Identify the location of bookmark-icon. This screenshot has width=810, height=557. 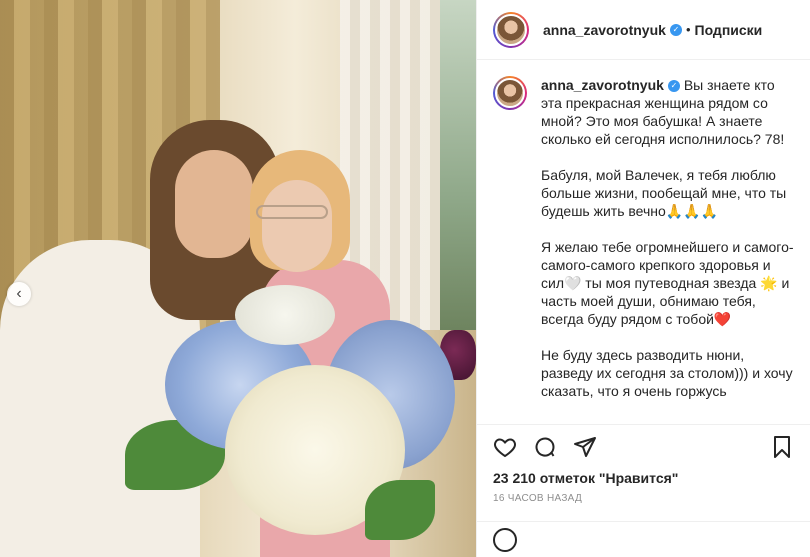
(782, 447).